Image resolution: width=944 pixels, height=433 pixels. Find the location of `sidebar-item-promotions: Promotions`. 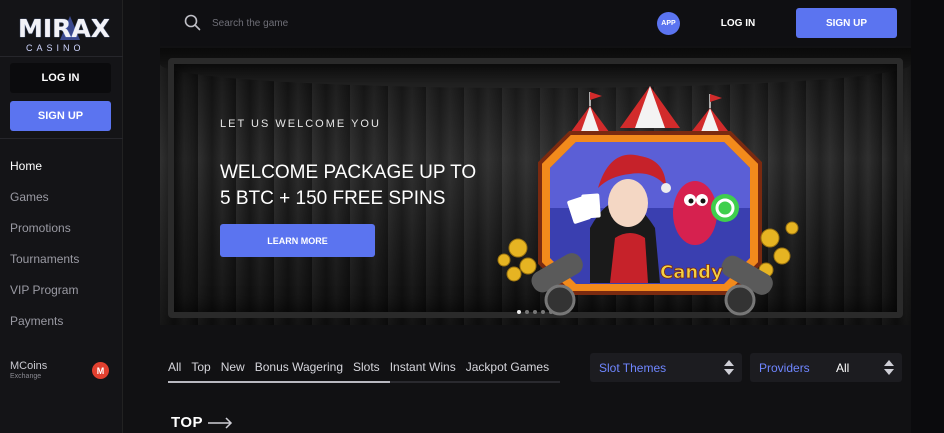

sidebar-item-promotions: Promotions is located at coordinates (44, 234).